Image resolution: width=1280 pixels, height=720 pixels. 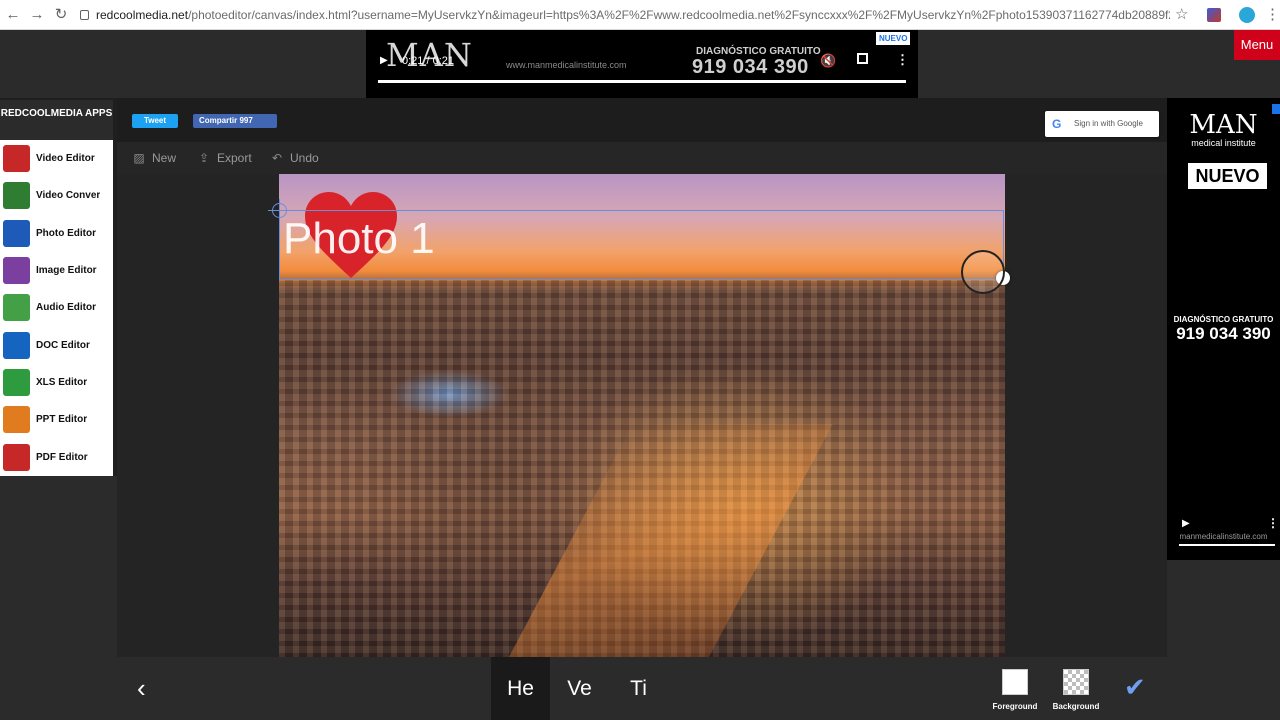 I want to click on app-item: Photo Editor, so click(x=56, y=233).